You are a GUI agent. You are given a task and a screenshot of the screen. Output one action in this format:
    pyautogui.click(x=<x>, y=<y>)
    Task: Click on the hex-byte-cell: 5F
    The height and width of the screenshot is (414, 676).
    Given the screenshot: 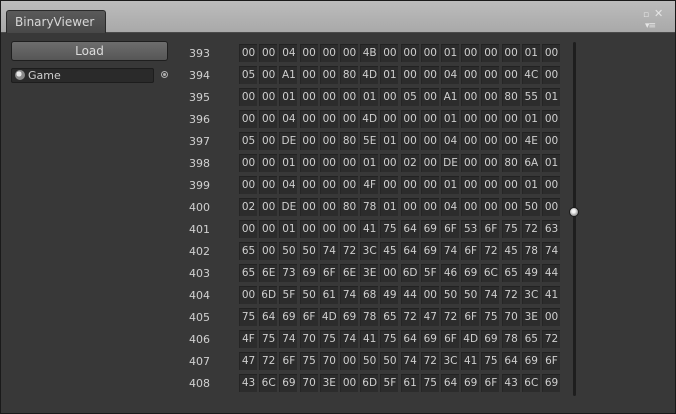 What is the action you would take?
    pyautogui.click(x=429, y=273)
    